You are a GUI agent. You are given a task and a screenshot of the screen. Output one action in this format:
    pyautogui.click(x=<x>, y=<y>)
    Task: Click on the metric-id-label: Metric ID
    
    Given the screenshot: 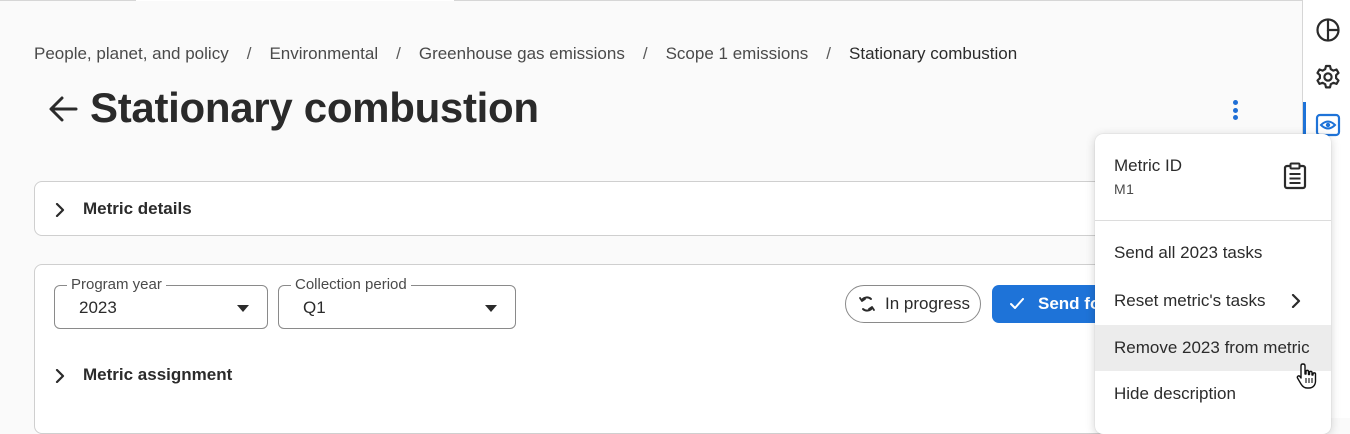 What is the action you would take?
    pyautogui.click(x=1148, y=165)
    